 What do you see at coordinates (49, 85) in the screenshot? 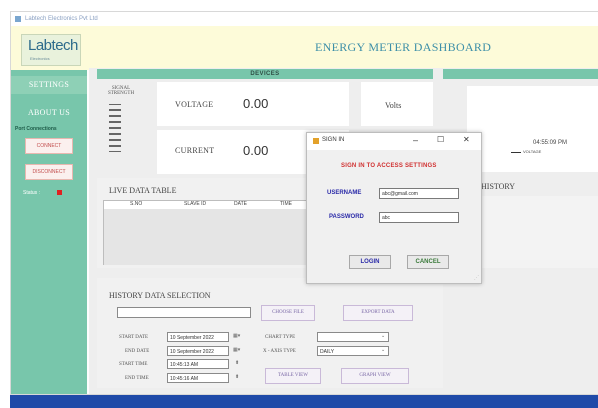
I see `sidebar-item-settings: SETTINGS` at bounding box center [49, 85].